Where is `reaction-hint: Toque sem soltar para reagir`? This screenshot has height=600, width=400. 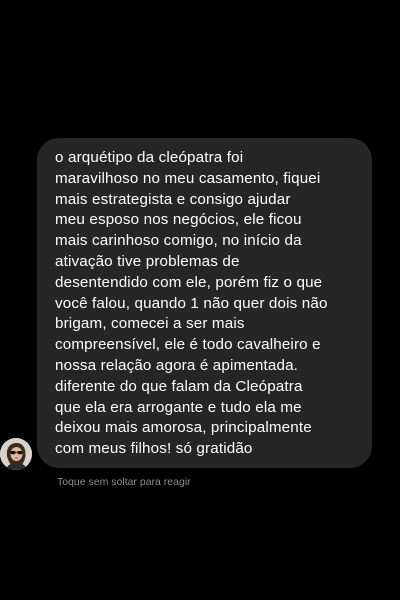
reaction-hint: Toque sem soltar para reagir is located at coordinates (124, 482).